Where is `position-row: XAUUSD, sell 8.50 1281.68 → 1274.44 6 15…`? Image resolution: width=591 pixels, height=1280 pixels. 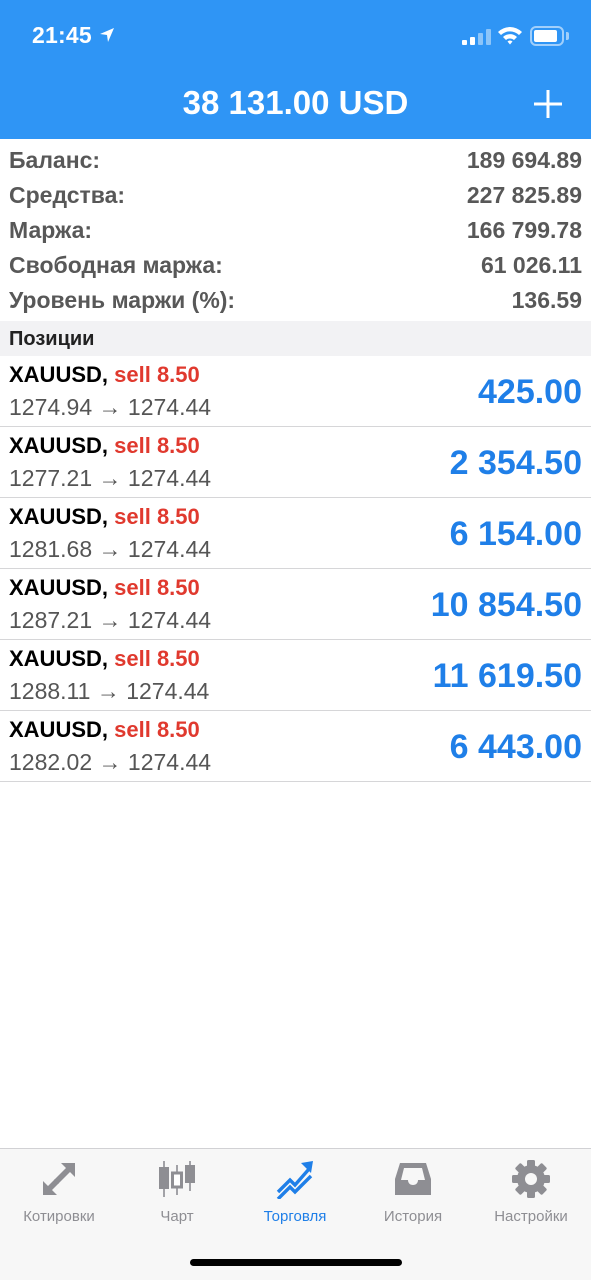 position-row: XAUUSD, sell 8.50 1281.68 → 1274.44 6 15… is located at coordinates (295, 533).